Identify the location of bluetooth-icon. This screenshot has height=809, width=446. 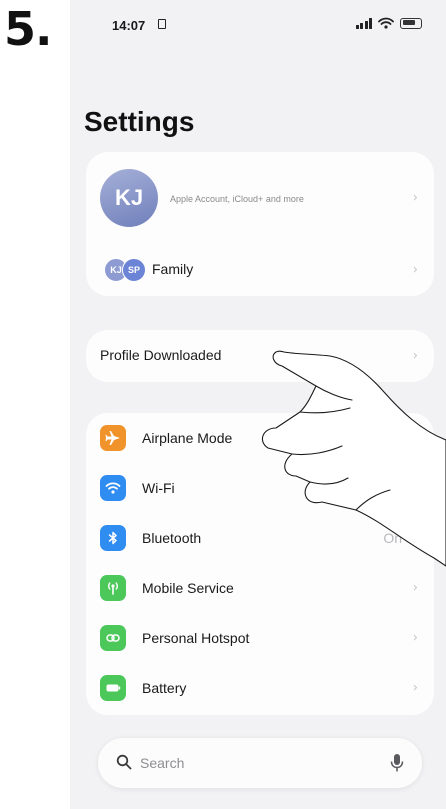
(113, 538).